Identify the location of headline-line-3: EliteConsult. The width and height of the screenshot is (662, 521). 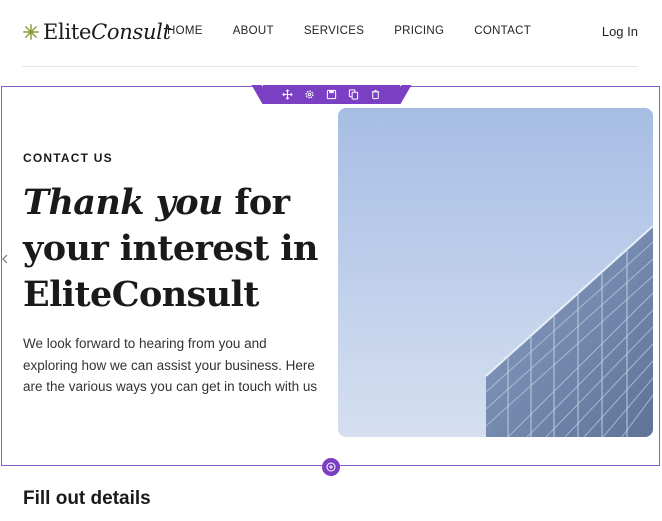
(141, 294).